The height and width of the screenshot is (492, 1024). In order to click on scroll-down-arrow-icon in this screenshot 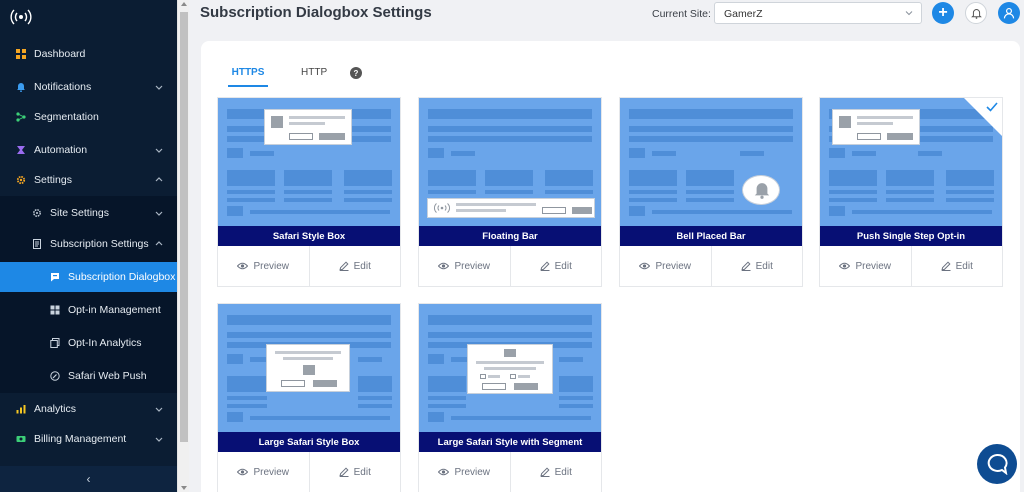, I will do `click(184, 488)`.